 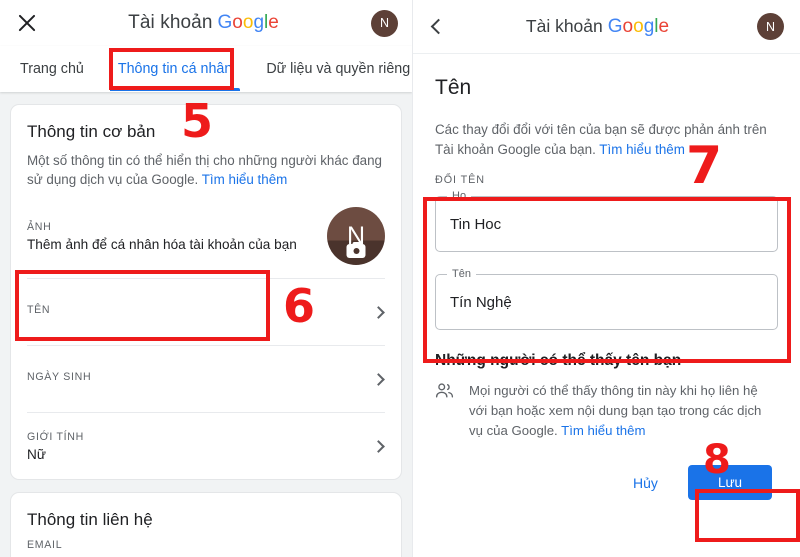 What do you see at coordinates (55, 436) in the screenshot?
I see `row-gioi-tinh-label: GIỚI TÍNH` at bounding box center [55, 436].